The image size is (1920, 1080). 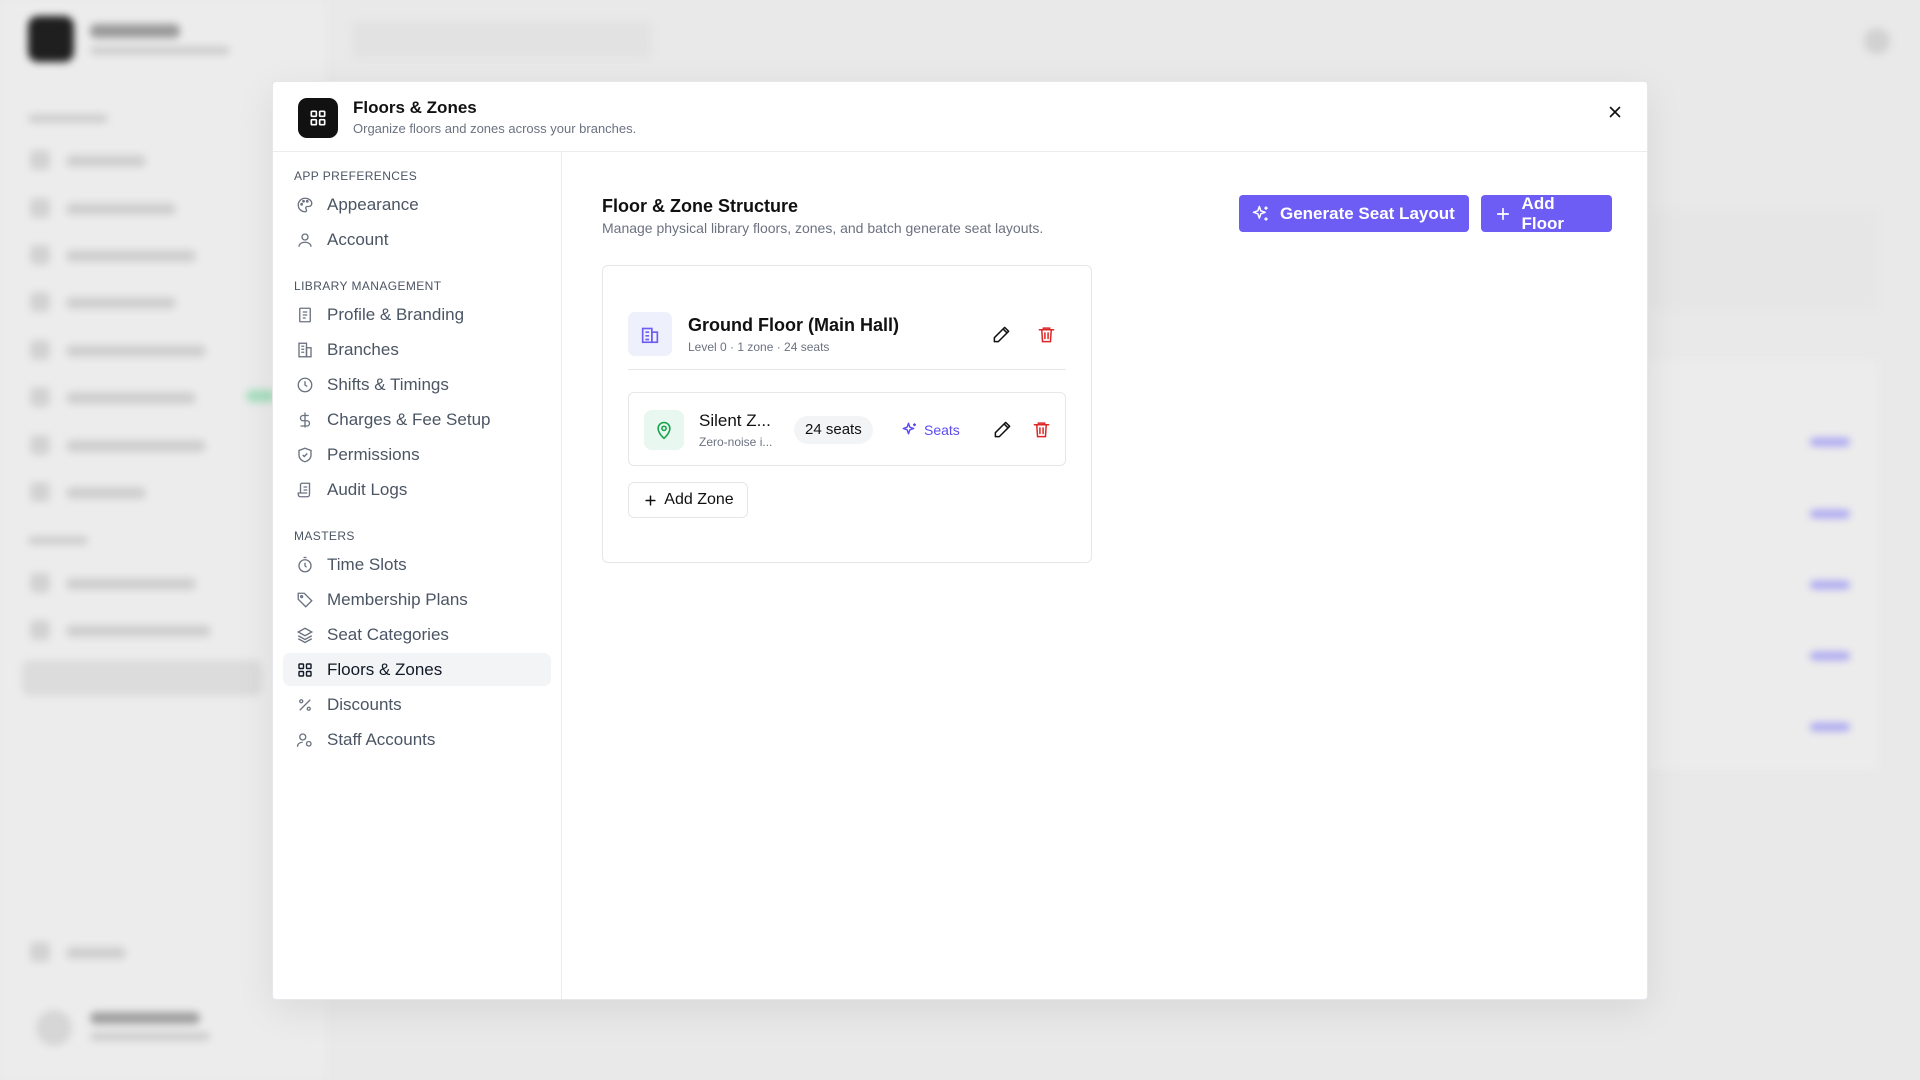 What do you see at coordinates (305, 315) in the screenshot?
I see `receipt-icon` at bounding box center [305, 315].